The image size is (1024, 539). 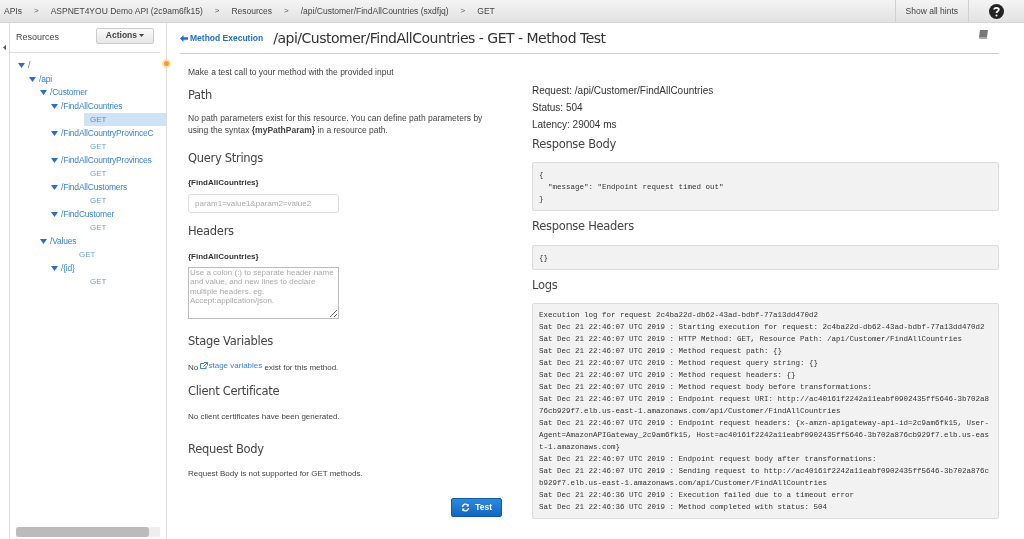 What do you see at coordinates (263, 292) in the screenshot?
I see `headers-field: Use a colon (:) to separate header name and value, and new lines to declare multiple headers. eg. Accept:application/json.` at bounding box center [263, 292].